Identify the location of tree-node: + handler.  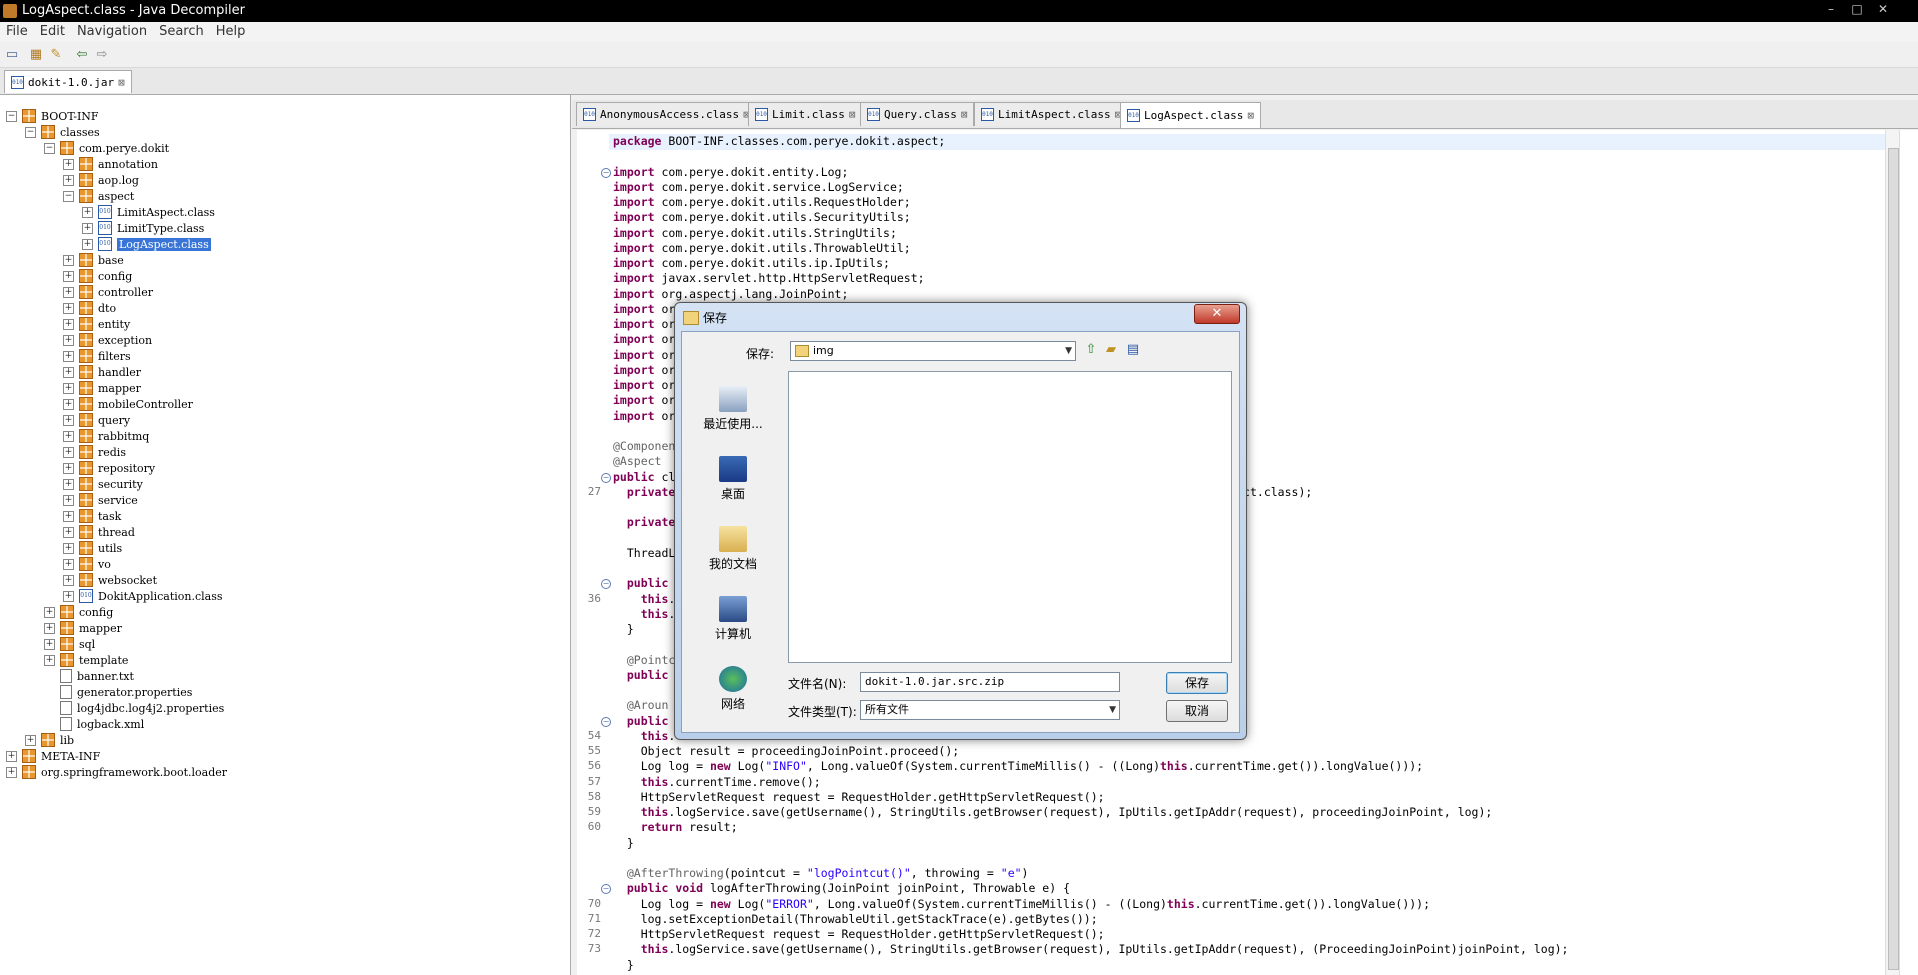
(102, 372).